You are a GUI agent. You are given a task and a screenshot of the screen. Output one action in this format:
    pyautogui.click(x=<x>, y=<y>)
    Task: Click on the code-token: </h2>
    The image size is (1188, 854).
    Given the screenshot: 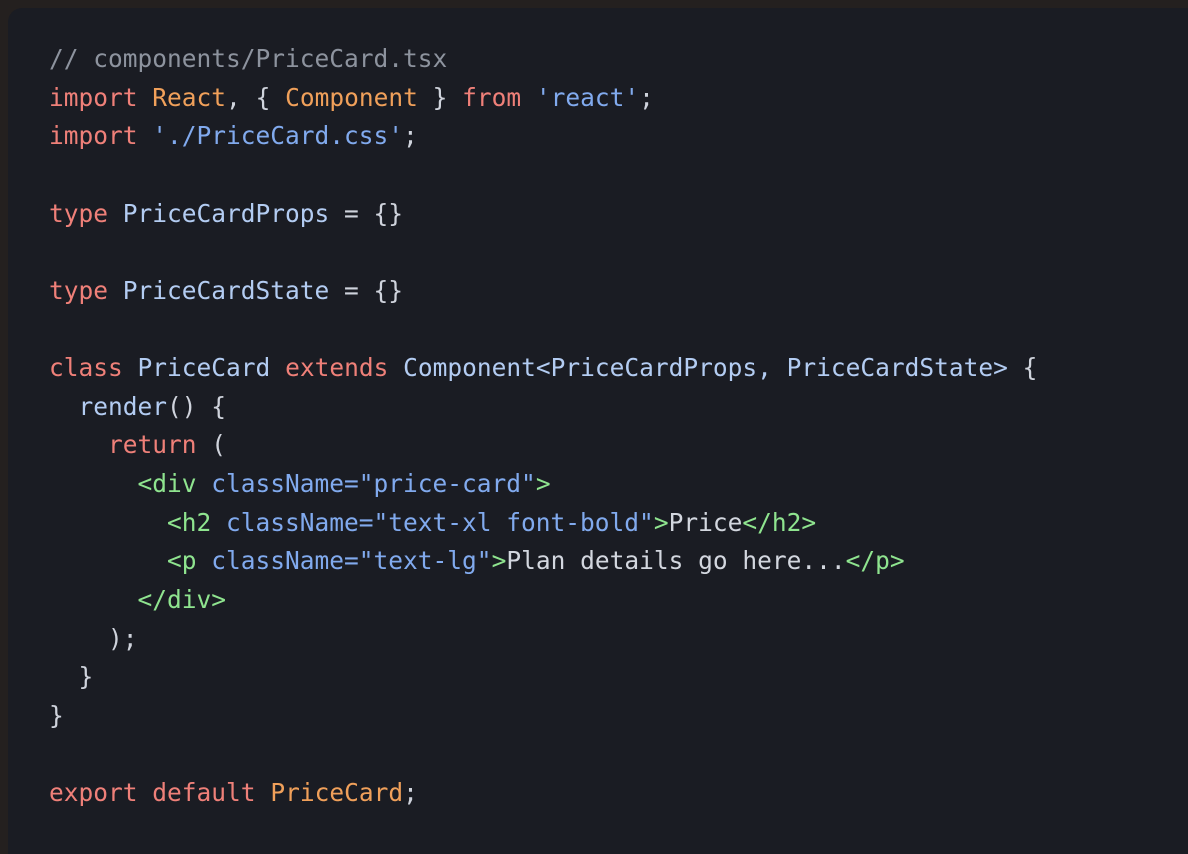 What is the action you would take?
    pyautogui.click(x=779, y=522)
    